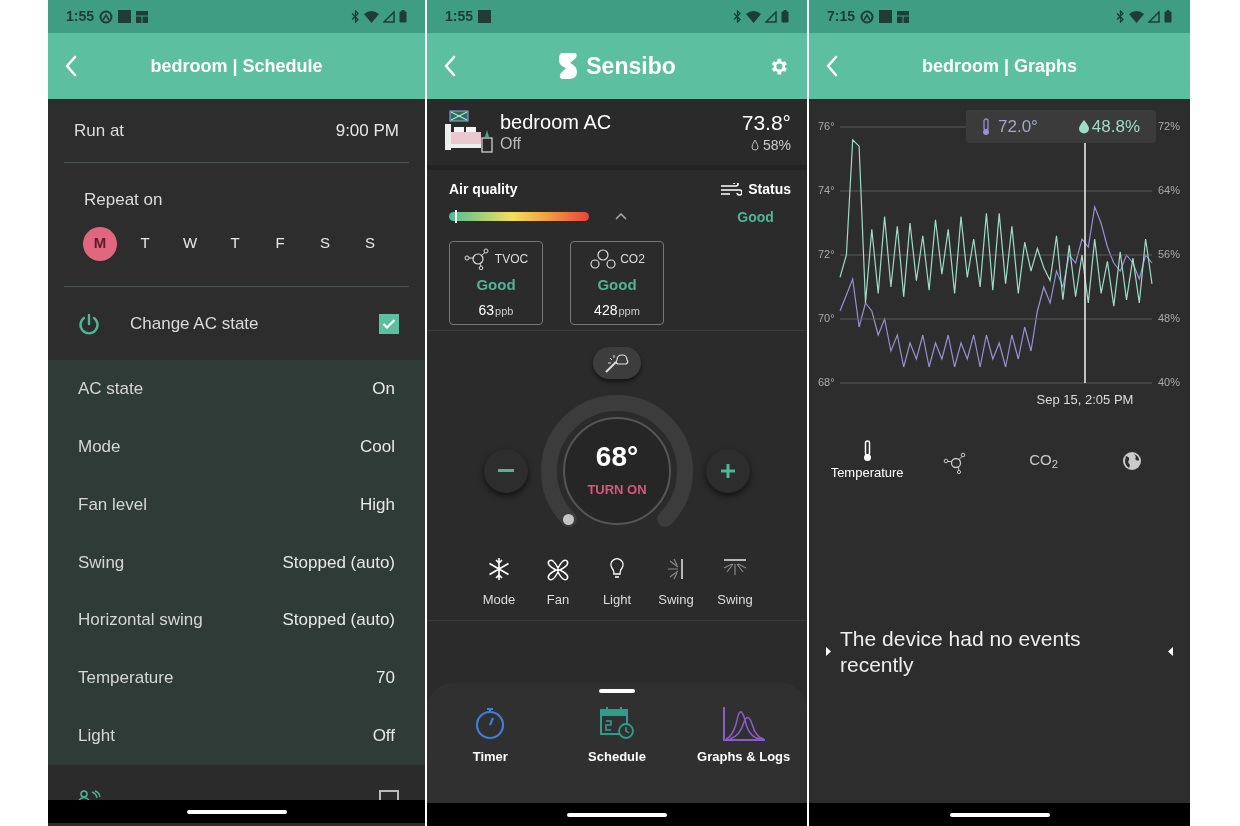 Image resolution: width=1240 pixels, height=826 pixels. What do you see at coordinates (776, 145) in the screenshot?
I see `room-humidity: 58%` at bounding box center [776, 145].